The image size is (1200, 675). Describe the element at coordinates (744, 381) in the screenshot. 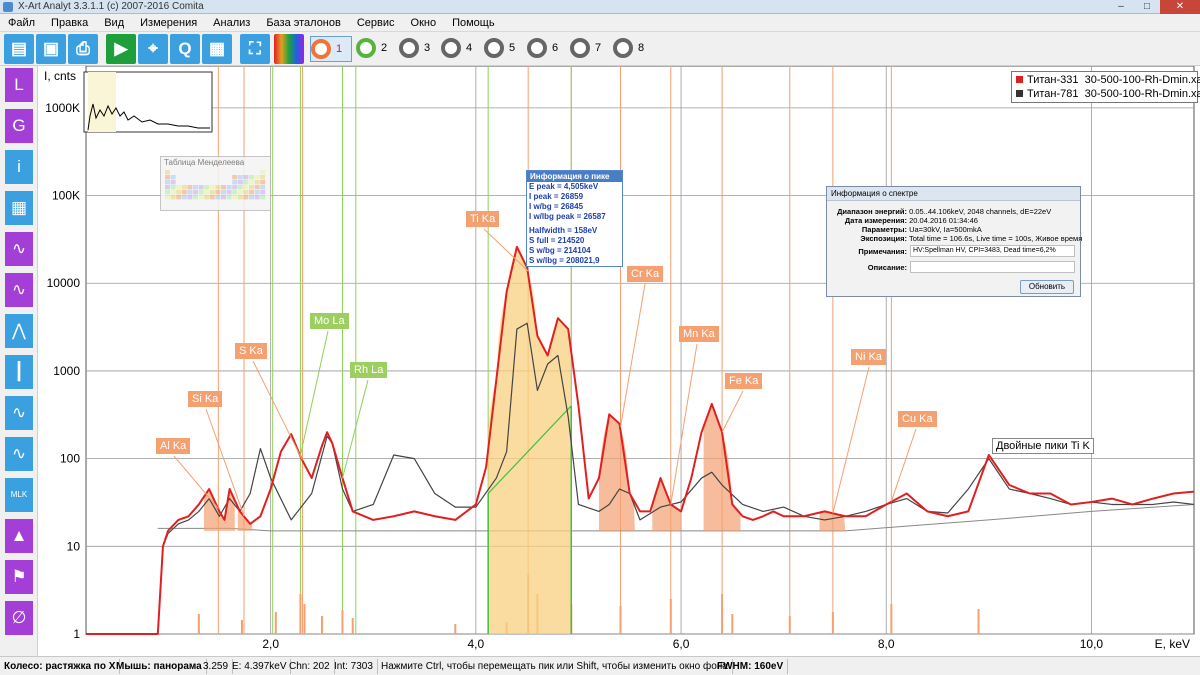

I see `peak-label: Fe Ka` at that location.